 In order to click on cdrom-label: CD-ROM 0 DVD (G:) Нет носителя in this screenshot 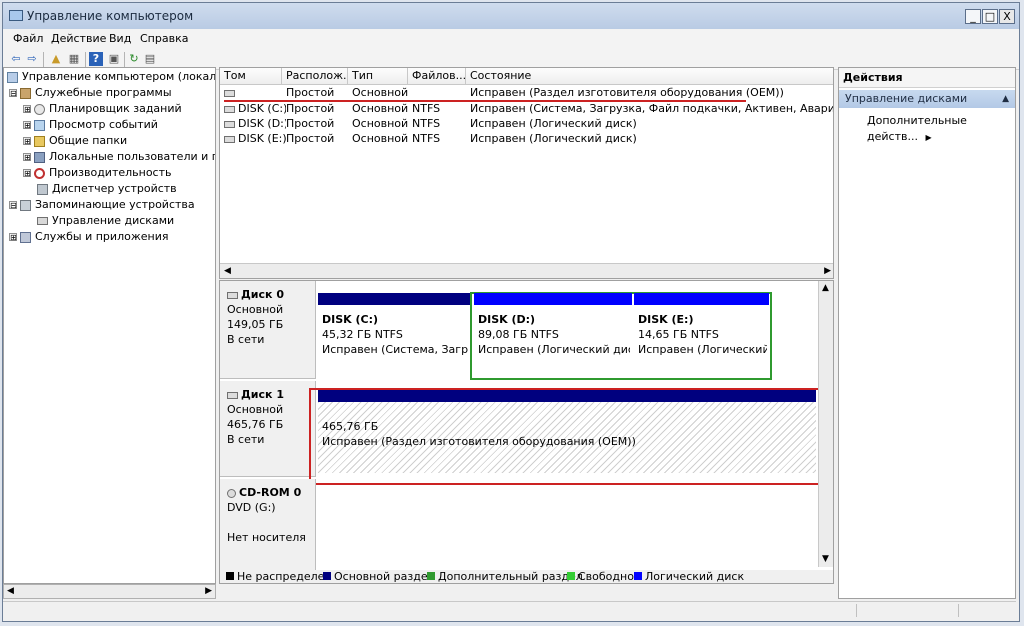, I will do `click(268, 525)`.